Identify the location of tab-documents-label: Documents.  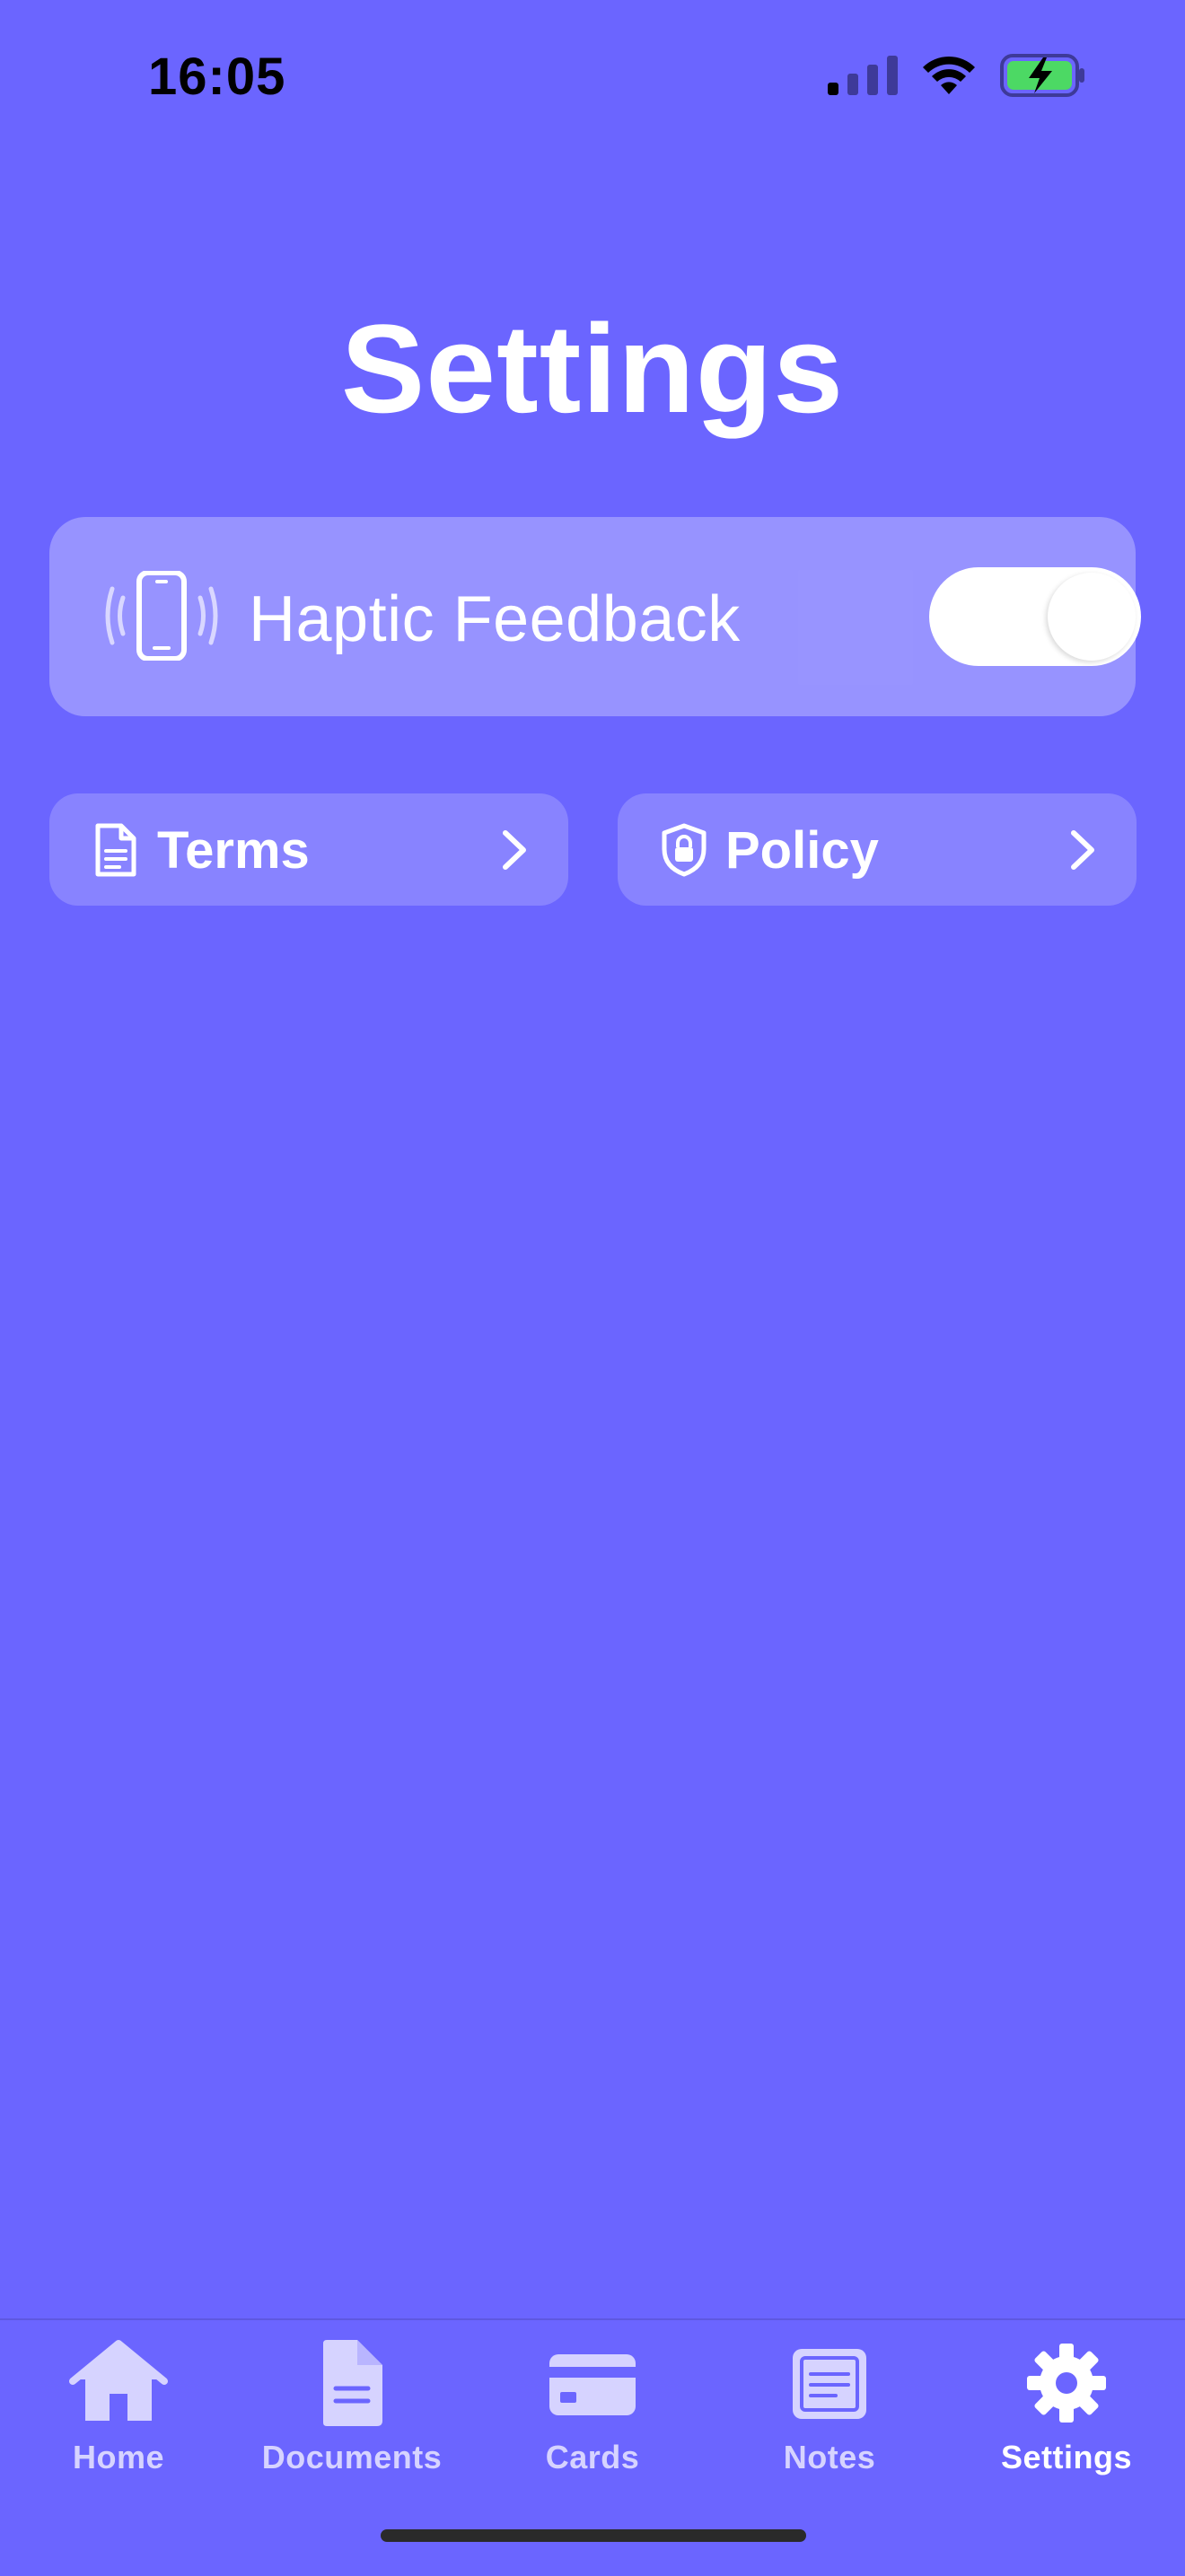
(352, 2457).